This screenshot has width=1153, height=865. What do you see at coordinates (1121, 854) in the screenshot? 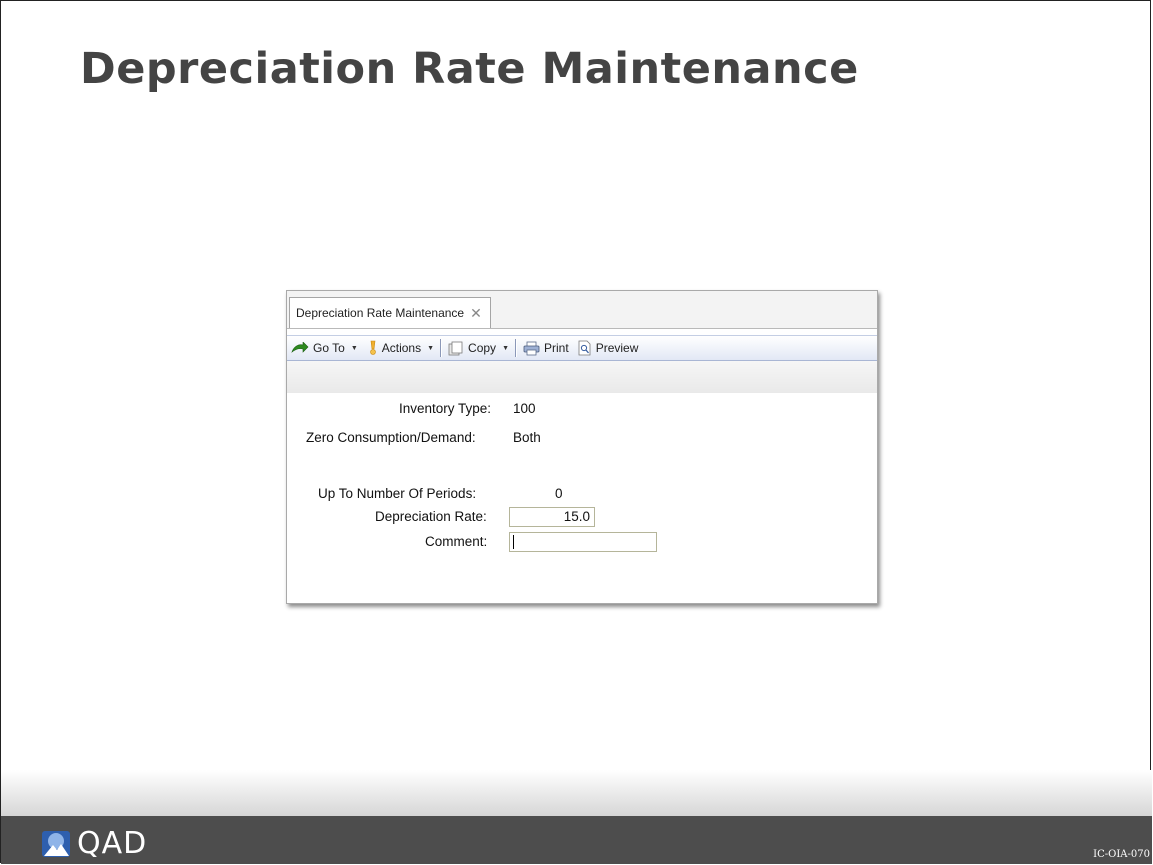
I see `document-code: IC-OIA-070` at bounding box center [1121, 854].